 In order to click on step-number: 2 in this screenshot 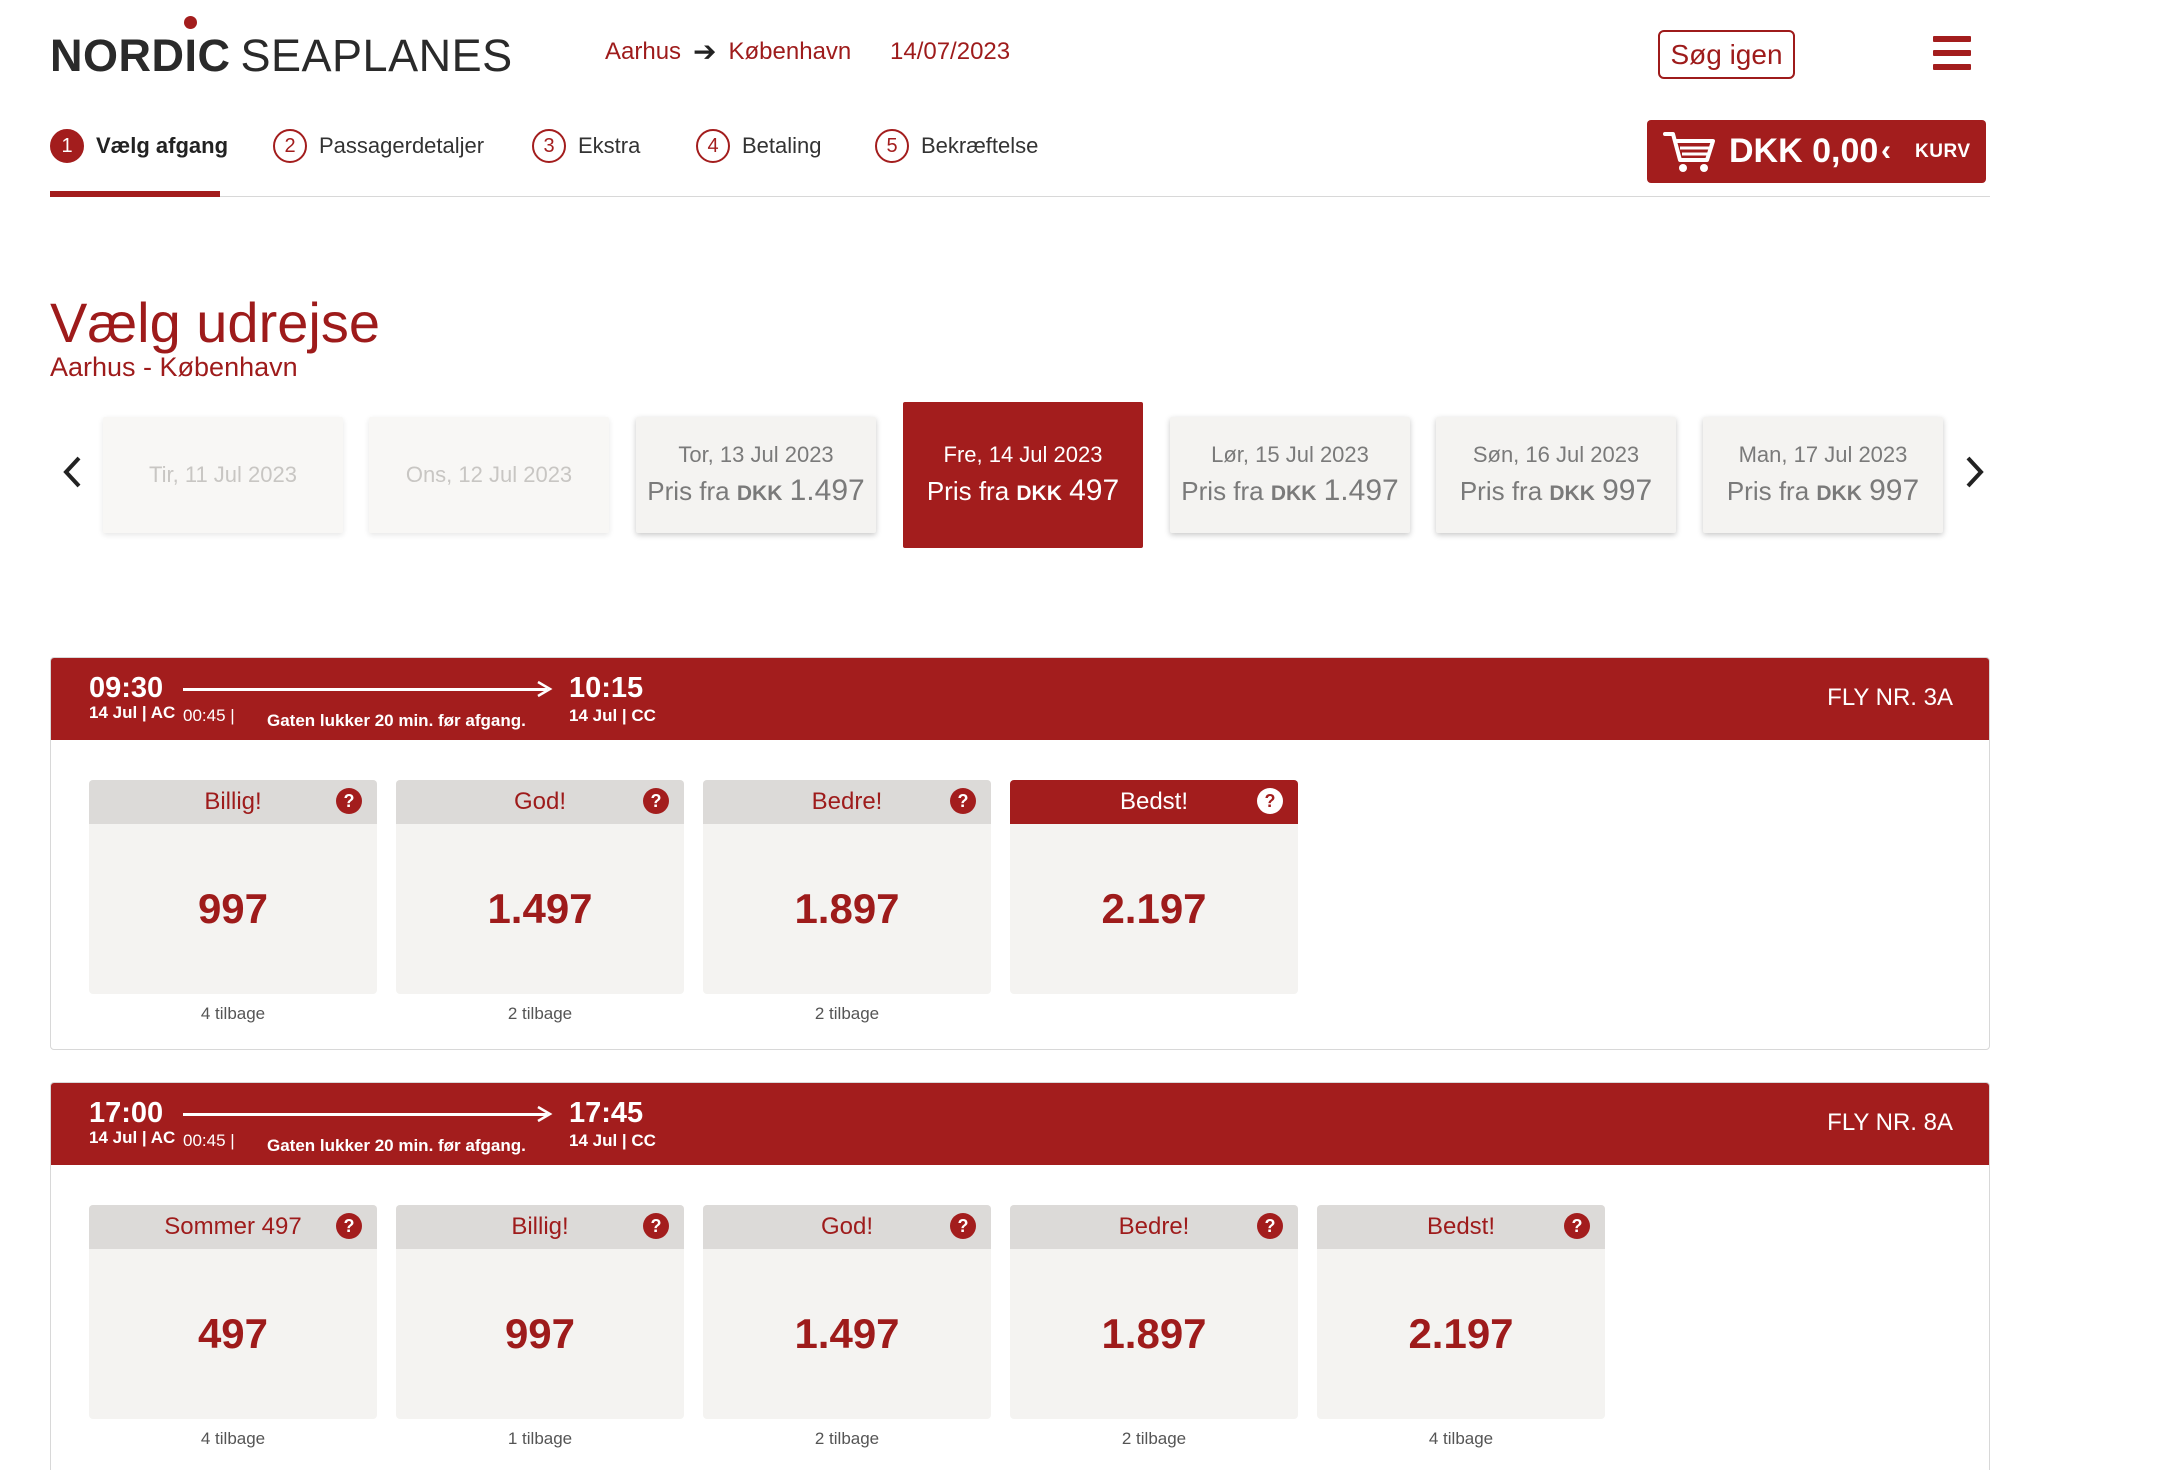, I will do `click(290, 146)`.